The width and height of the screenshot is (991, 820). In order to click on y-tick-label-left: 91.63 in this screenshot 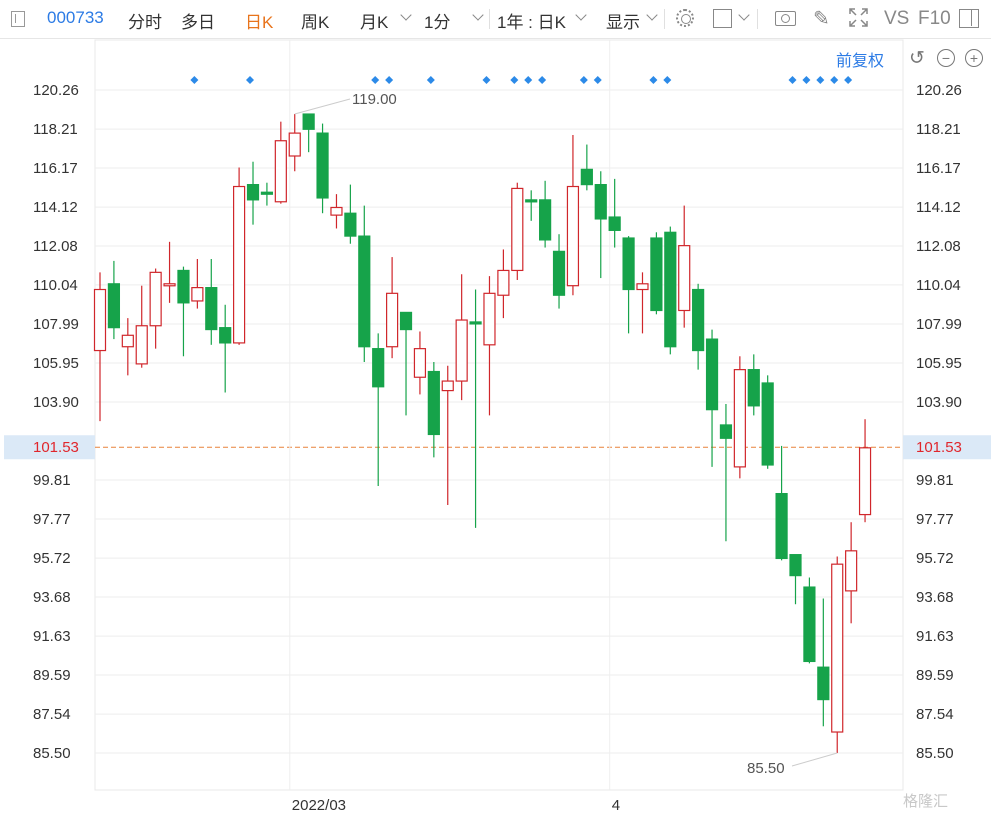, I will do `click(52, 636)`.